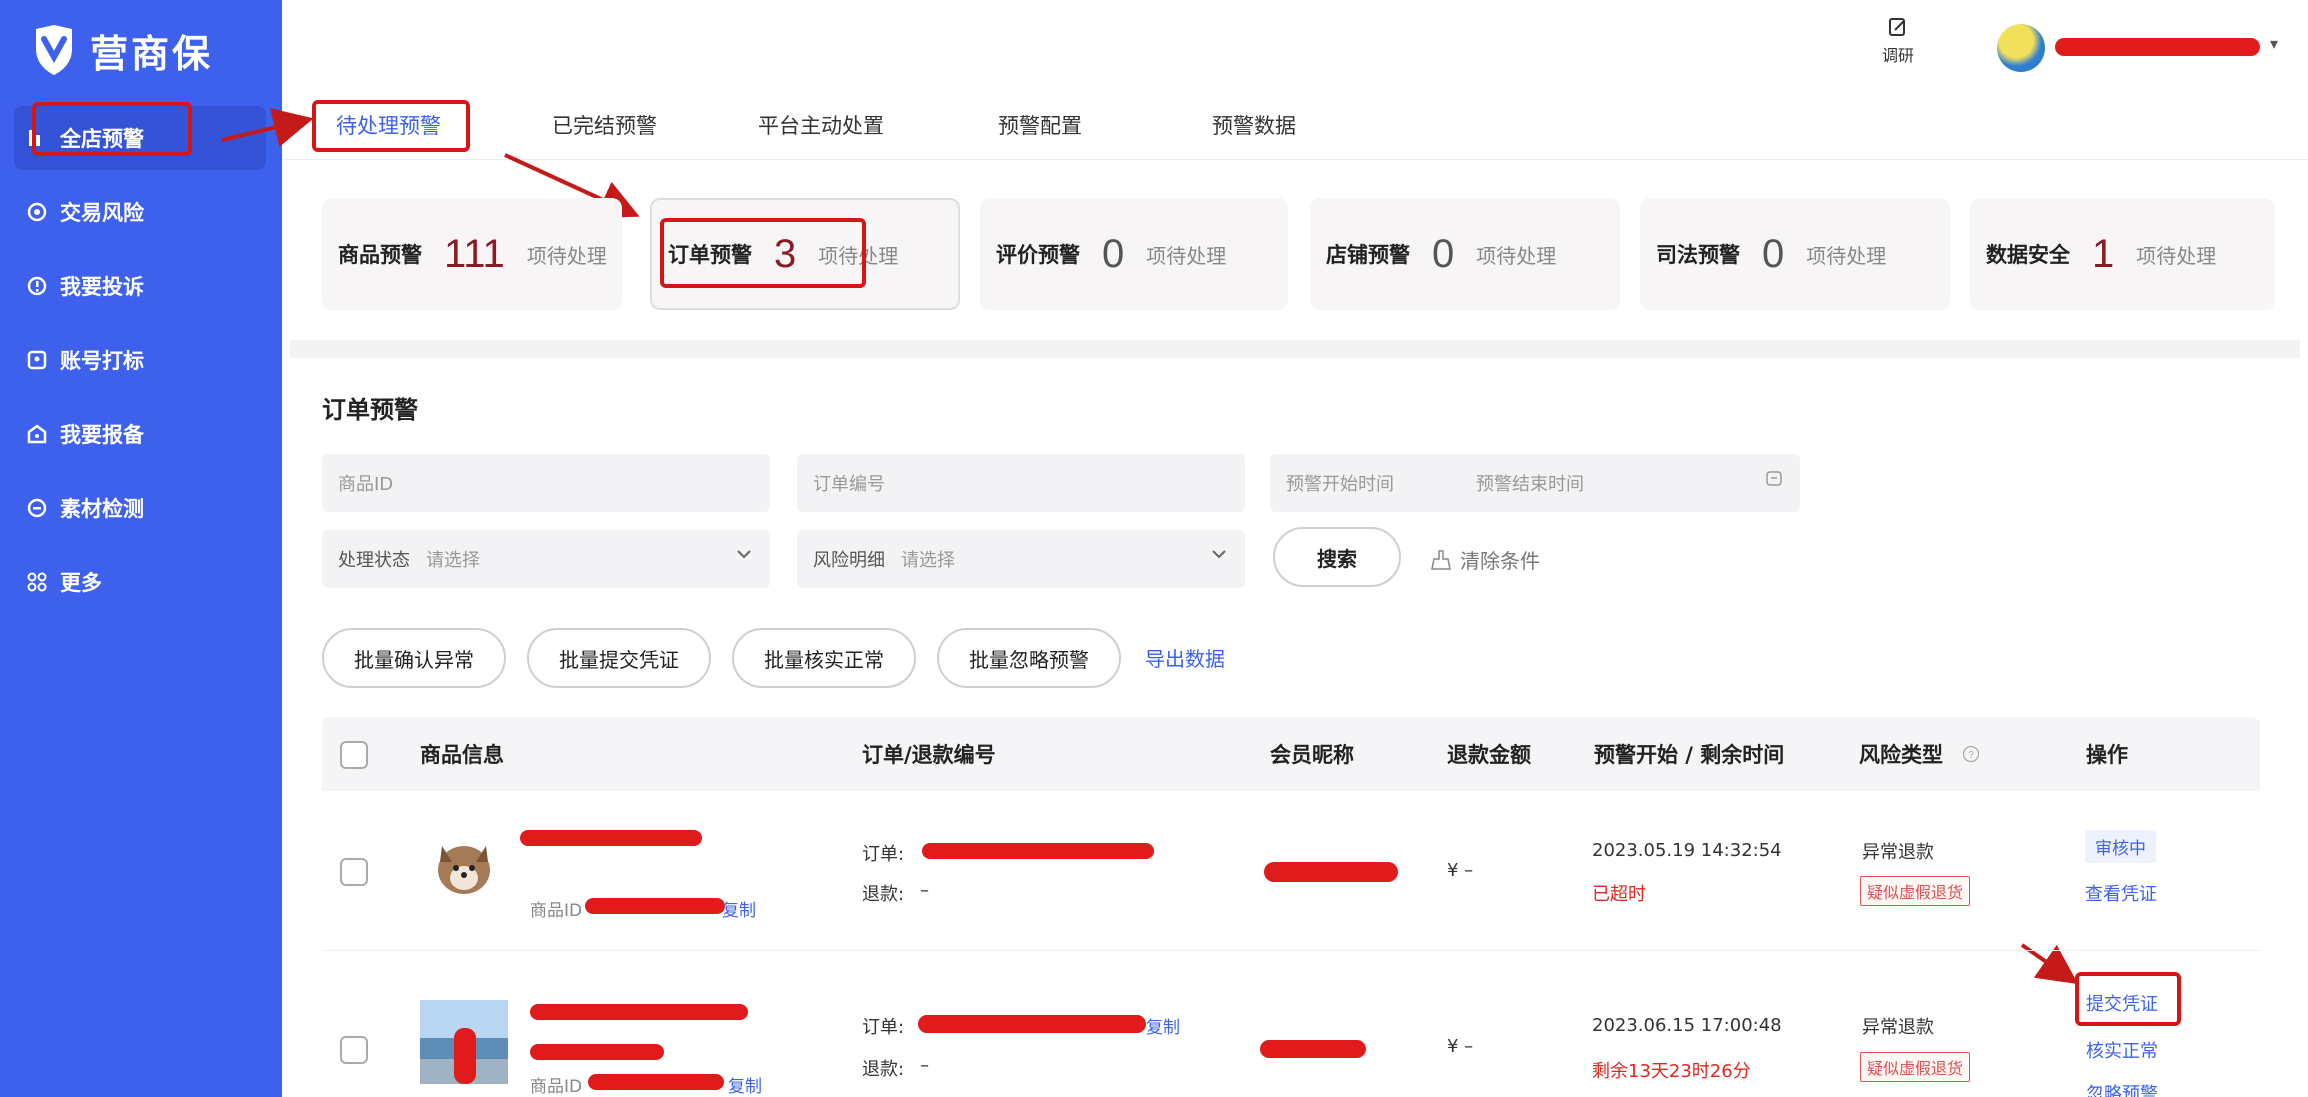 This screenshot has width=2308, height=1097. Describe the element at coordinates (929, 755) in the screenshot. I see `column-header: 订单/退款编号` at that location.